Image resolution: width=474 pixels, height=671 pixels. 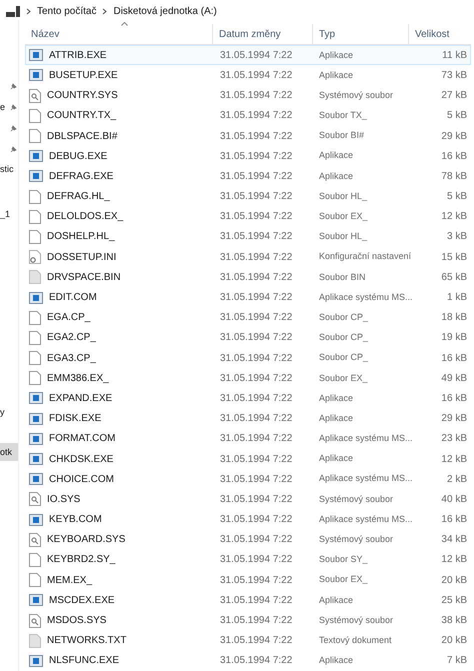 What do you see at coordinates (454, 318) in the screenshot?
I see `size-cell-text: 18 kB` at bounding box center [454, 318].